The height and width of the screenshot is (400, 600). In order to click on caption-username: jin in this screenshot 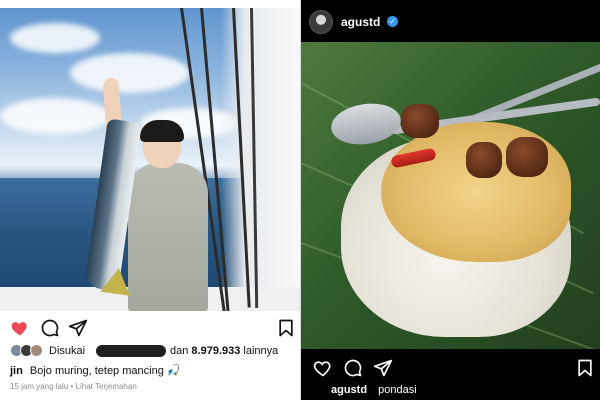, I will do `click(16, 371)`.